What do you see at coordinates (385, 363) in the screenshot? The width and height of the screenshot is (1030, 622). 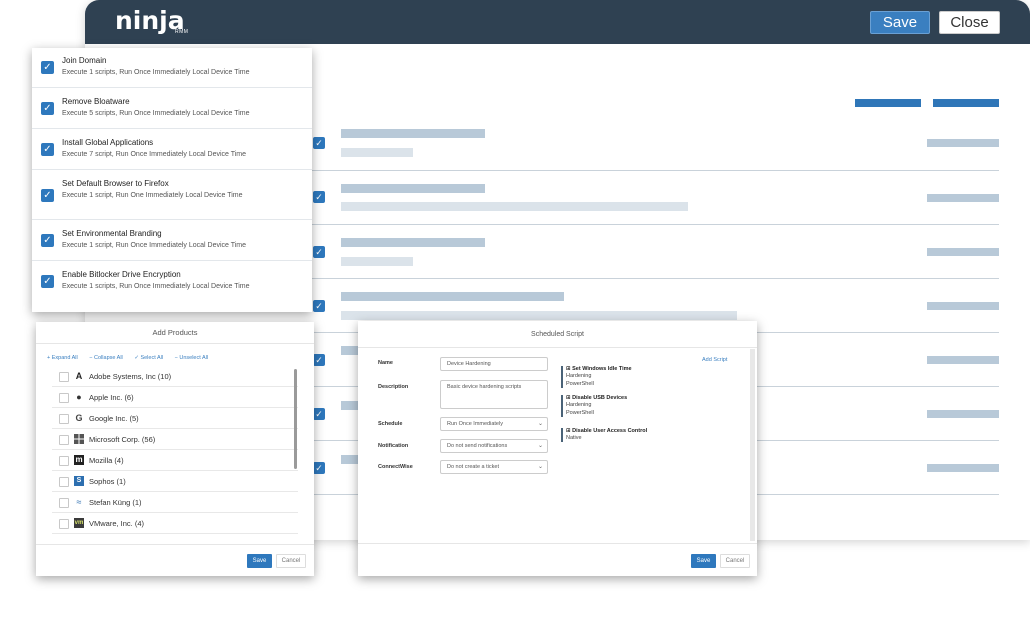 I see `name-label: Name` at bounding box center [385, 363].